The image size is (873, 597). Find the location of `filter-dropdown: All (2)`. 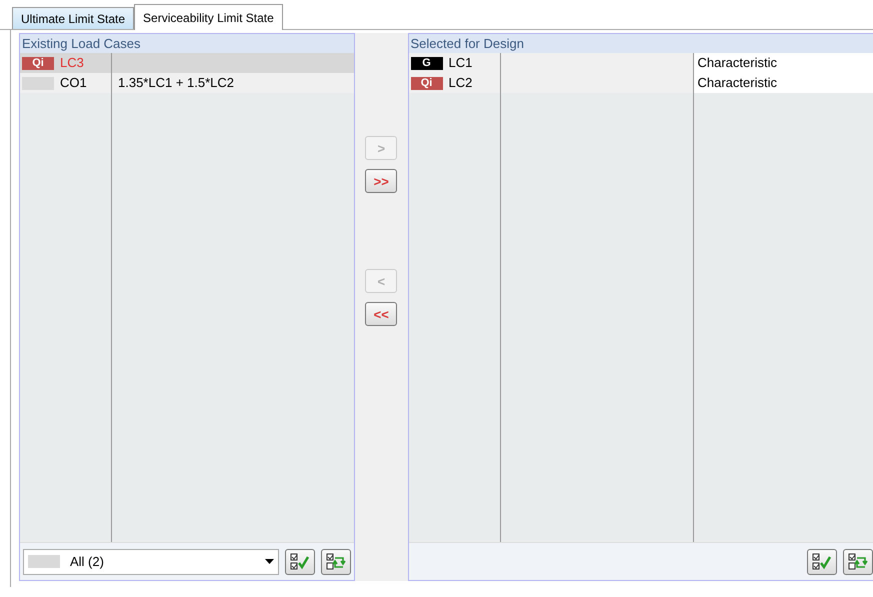

filter-dropdown: All (2) is located at coordinates (151, 561).